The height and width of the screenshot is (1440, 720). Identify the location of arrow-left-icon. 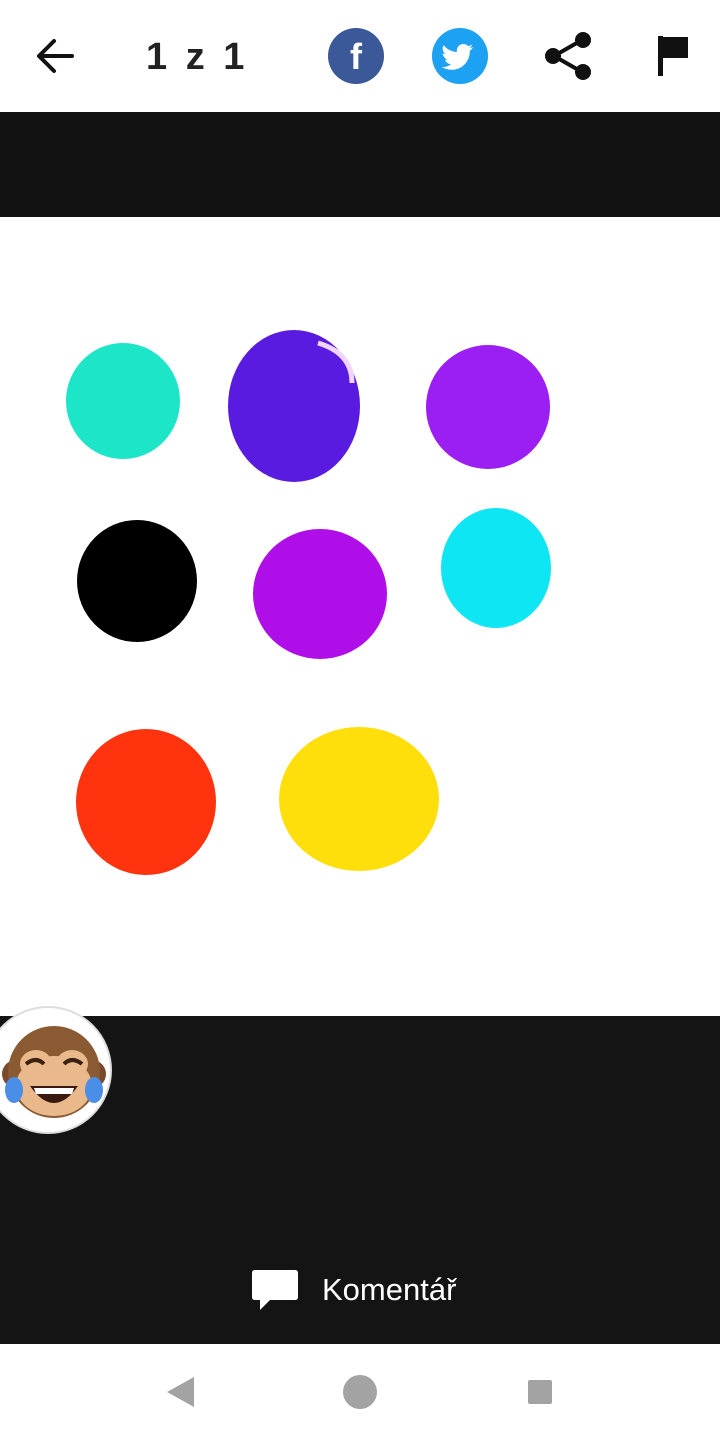
(55, 56).